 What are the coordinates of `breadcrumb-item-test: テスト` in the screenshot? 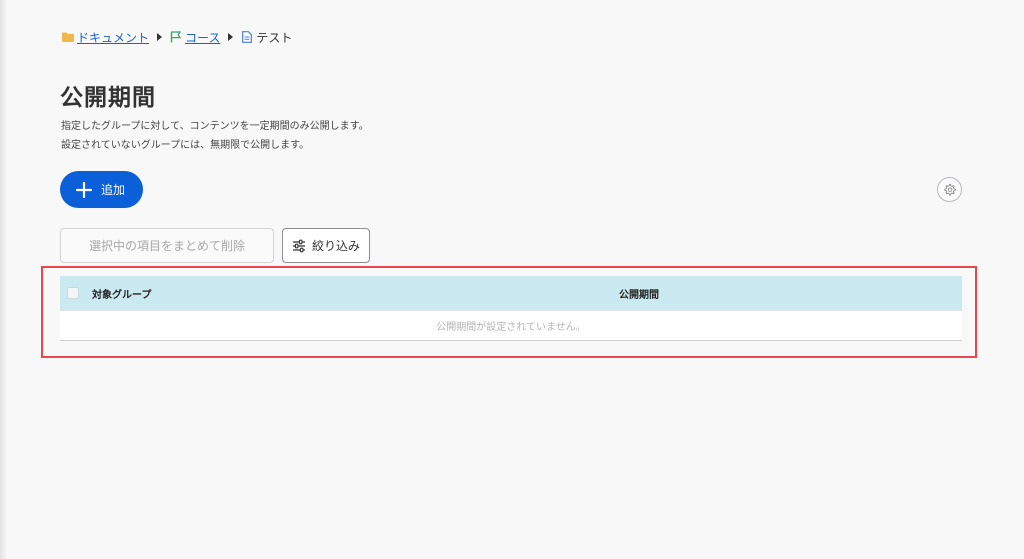 It's located at (266, 37).